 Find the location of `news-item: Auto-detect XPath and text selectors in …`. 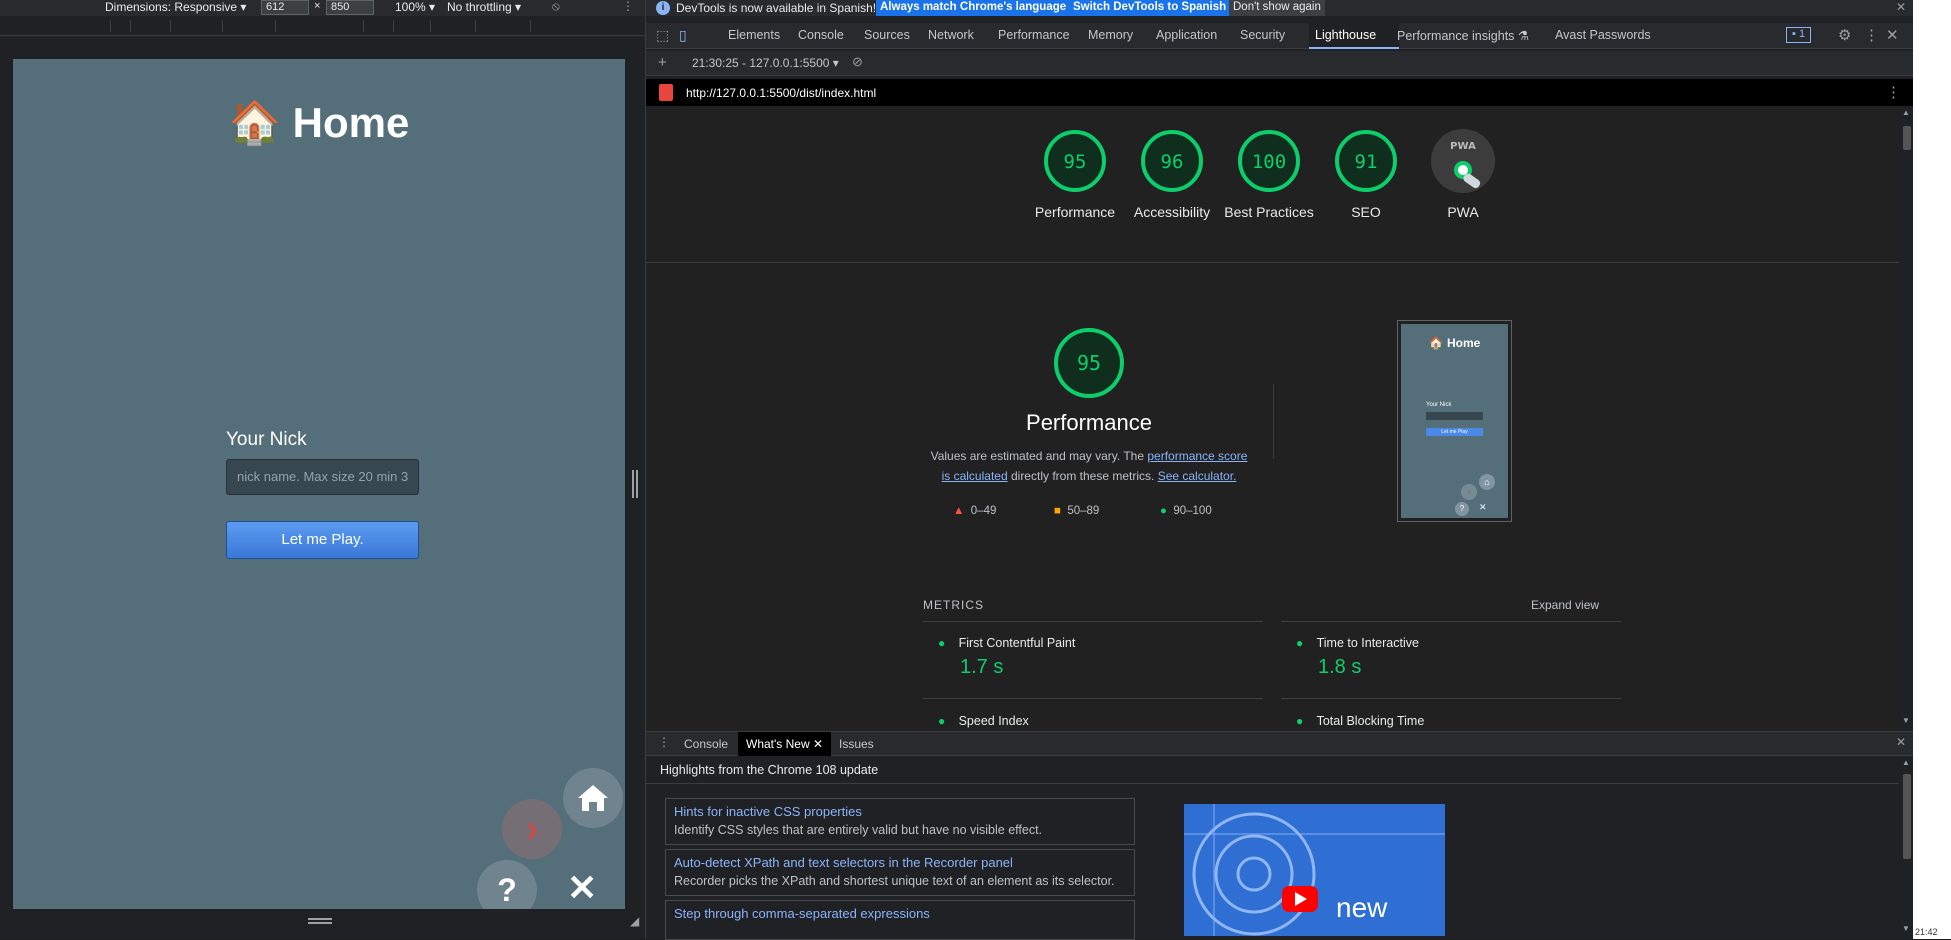

news-item: Auto-detect XPath and text selectors in … is located at coordinates (900, 872).